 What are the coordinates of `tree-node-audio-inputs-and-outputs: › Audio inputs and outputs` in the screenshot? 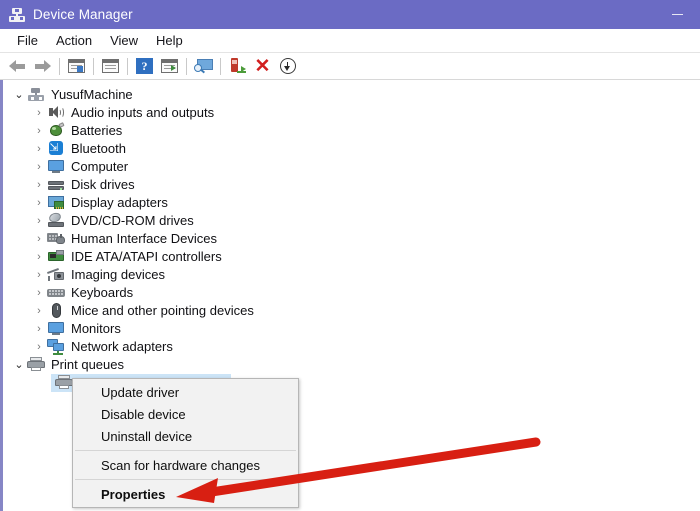 It's located at (351, 113).